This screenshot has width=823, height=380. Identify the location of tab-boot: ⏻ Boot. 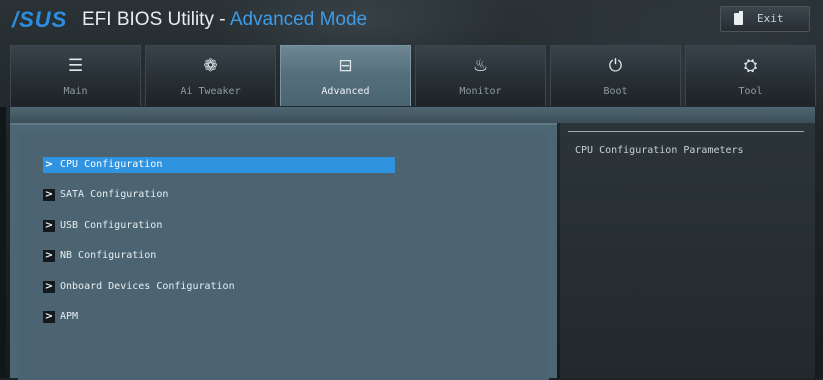
(615, 75).